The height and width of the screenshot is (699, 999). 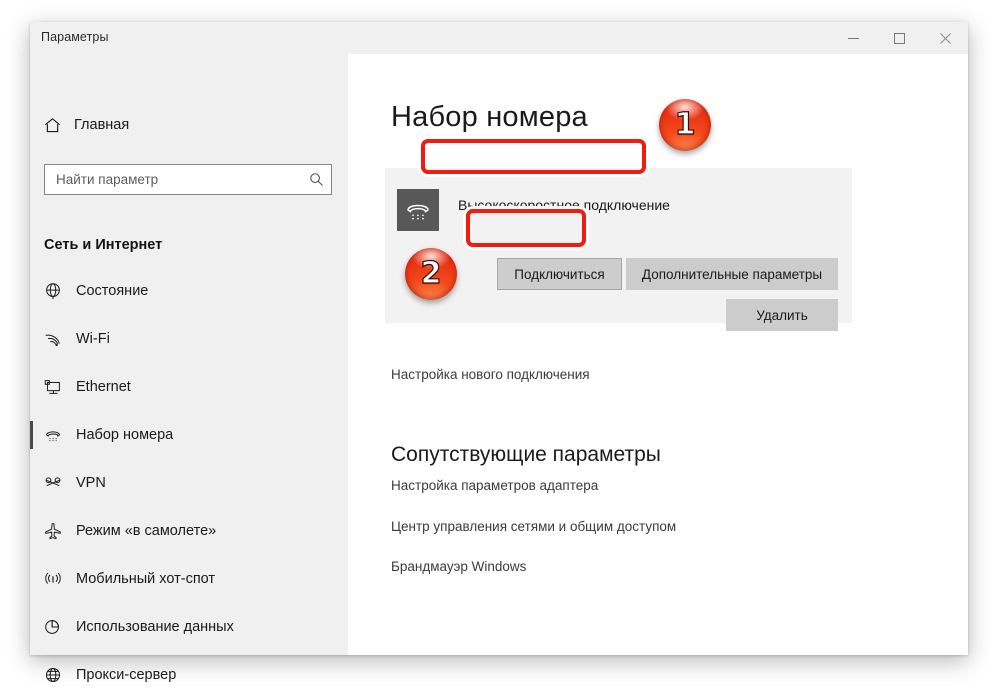 What do you see at coordinates (526, 454) in the screenshot?
I see `related-settings-title: Сопутствующие параметры` at bounding box center [526, 454].